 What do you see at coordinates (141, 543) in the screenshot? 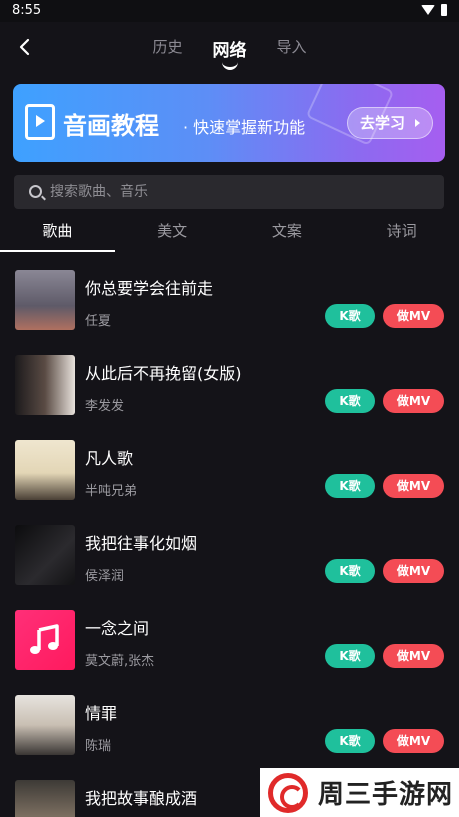
I see `song-title: 我把往事化如烟` at bounding box center [141, 543].